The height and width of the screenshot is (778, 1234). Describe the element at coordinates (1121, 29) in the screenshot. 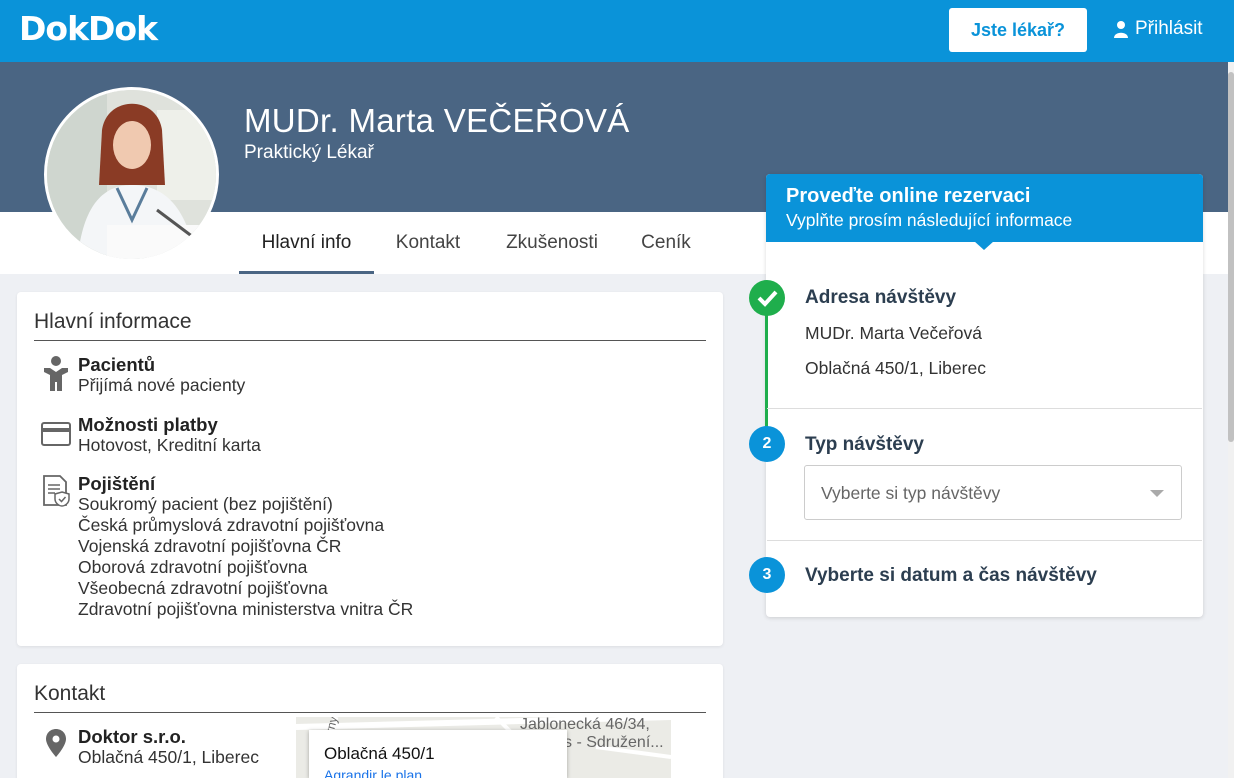

I see `user-icon` at that location.